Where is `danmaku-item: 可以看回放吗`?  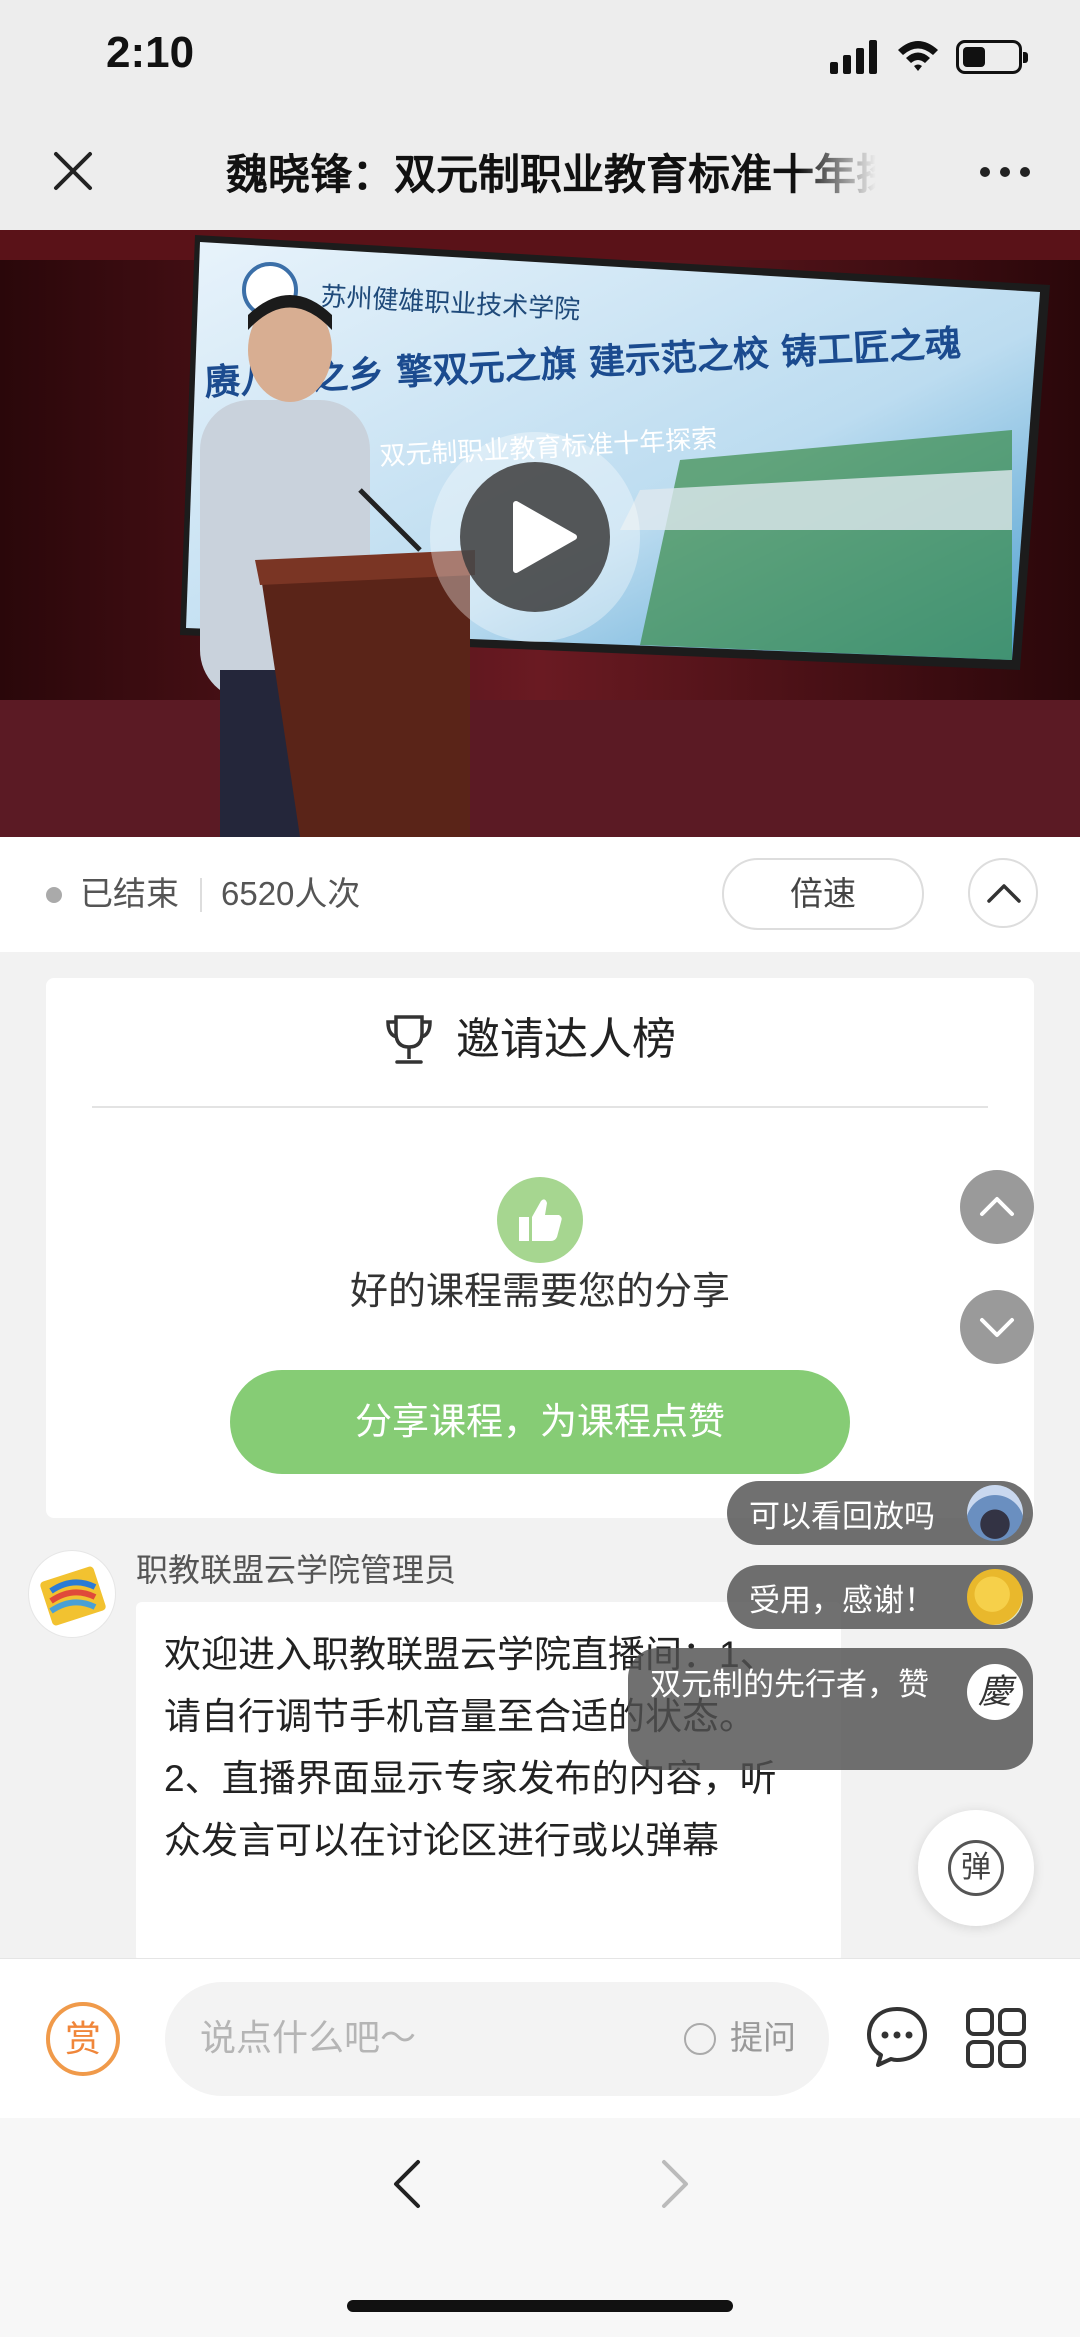 danmaku-item: 可以看回放吗 is located at coordinates (880, 1513).